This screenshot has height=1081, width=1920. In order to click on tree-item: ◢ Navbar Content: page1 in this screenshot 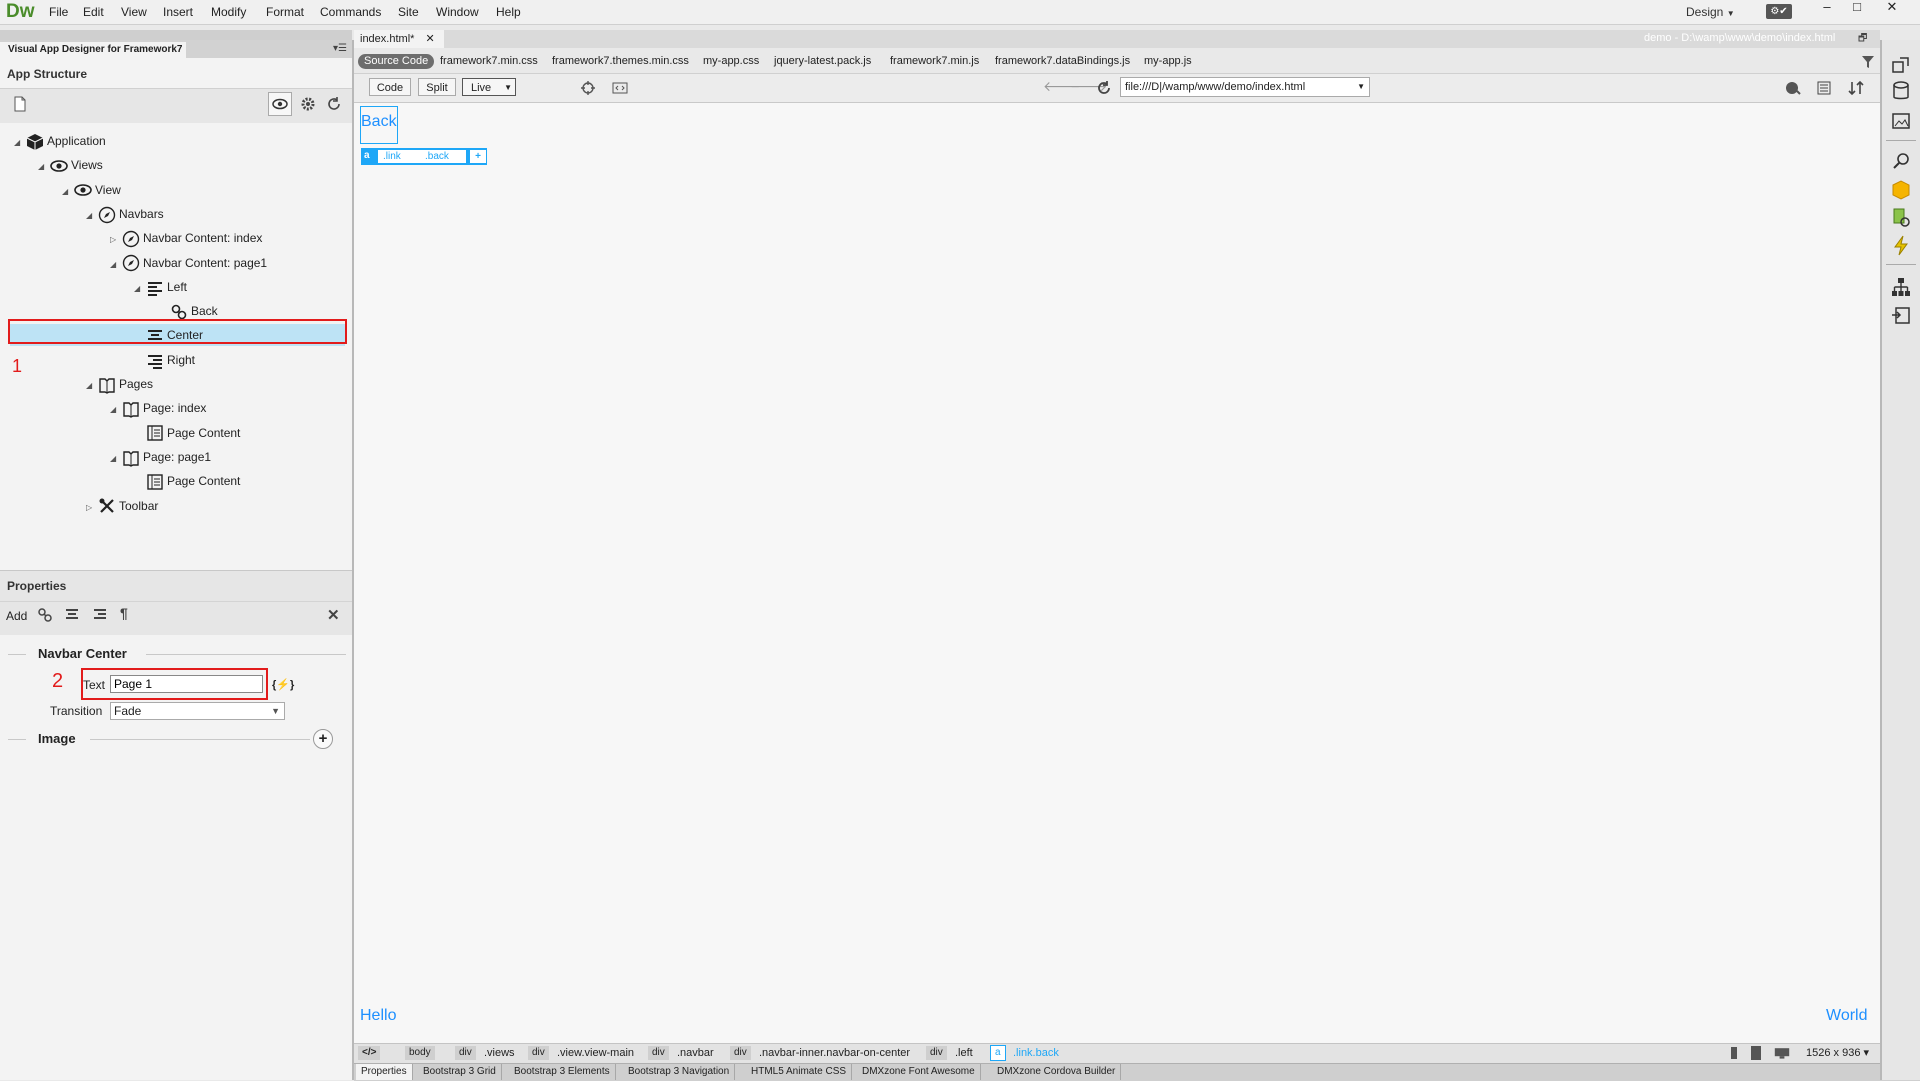, I will do `click(188, 263)`.